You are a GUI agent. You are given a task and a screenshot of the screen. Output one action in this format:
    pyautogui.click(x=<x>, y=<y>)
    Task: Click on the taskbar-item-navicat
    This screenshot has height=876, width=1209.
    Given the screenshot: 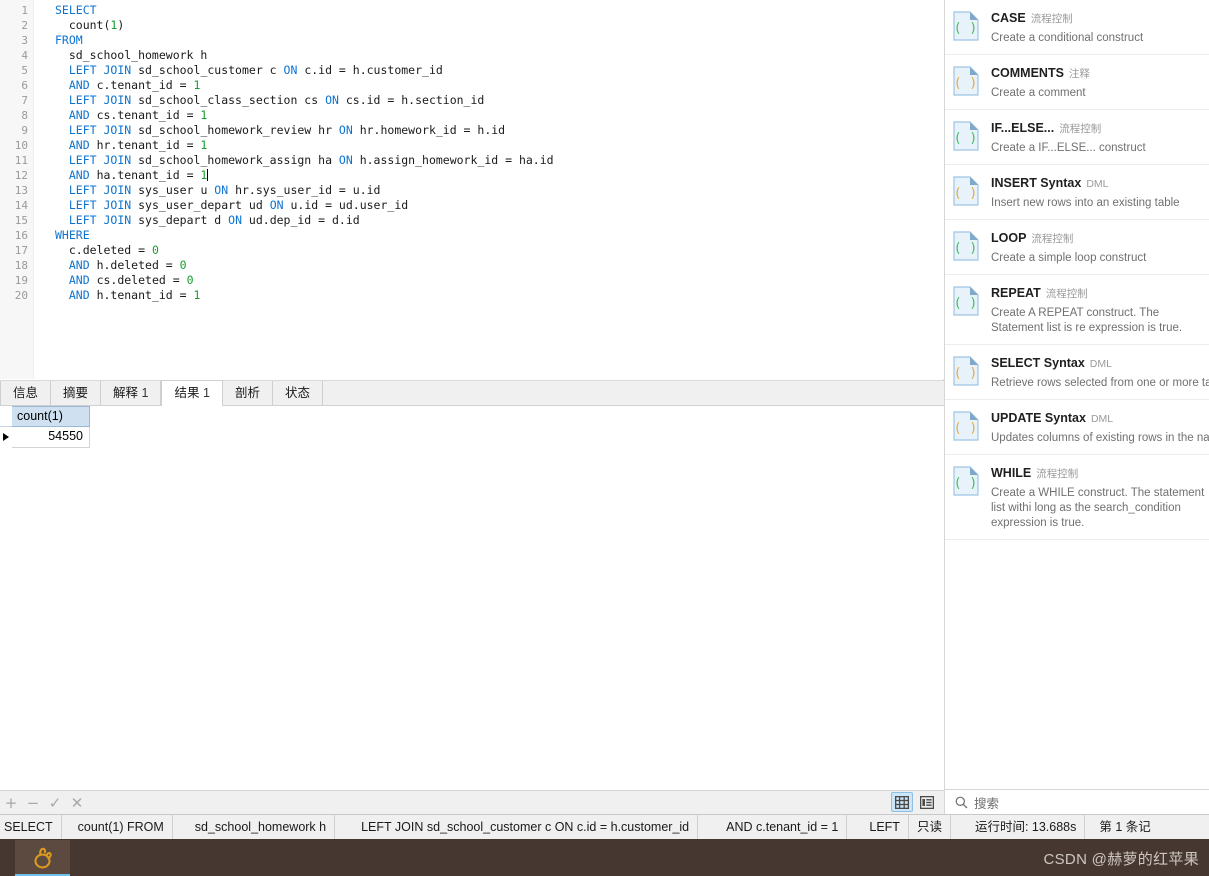 What is the action you would take?
    pyautogui.click(x=42, y=858)
    